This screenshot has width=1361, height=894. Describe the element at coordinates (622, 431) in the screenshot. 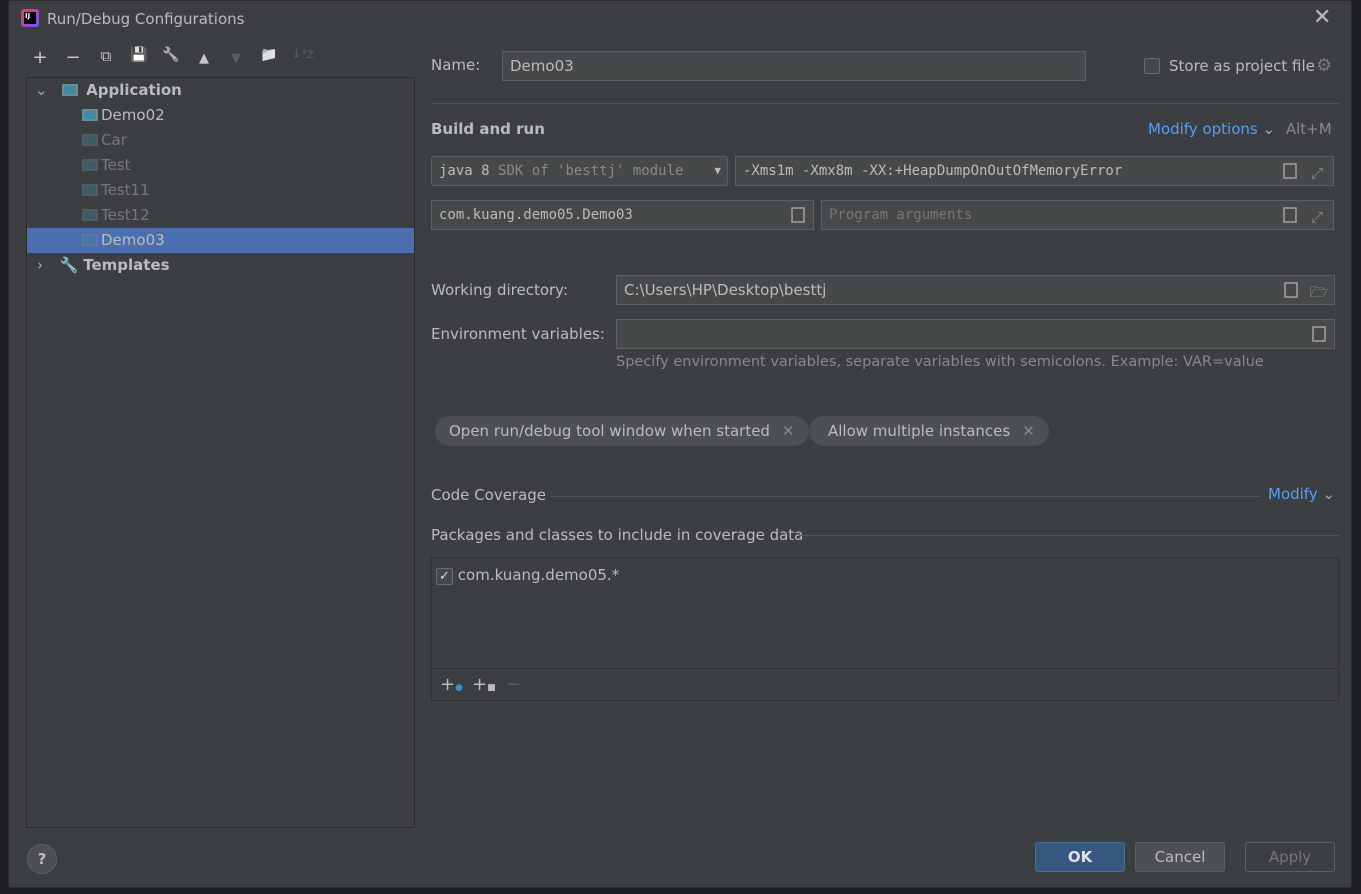

I see `chip-open-tool-window: Open run/debug tool window when started ✕` at that location.